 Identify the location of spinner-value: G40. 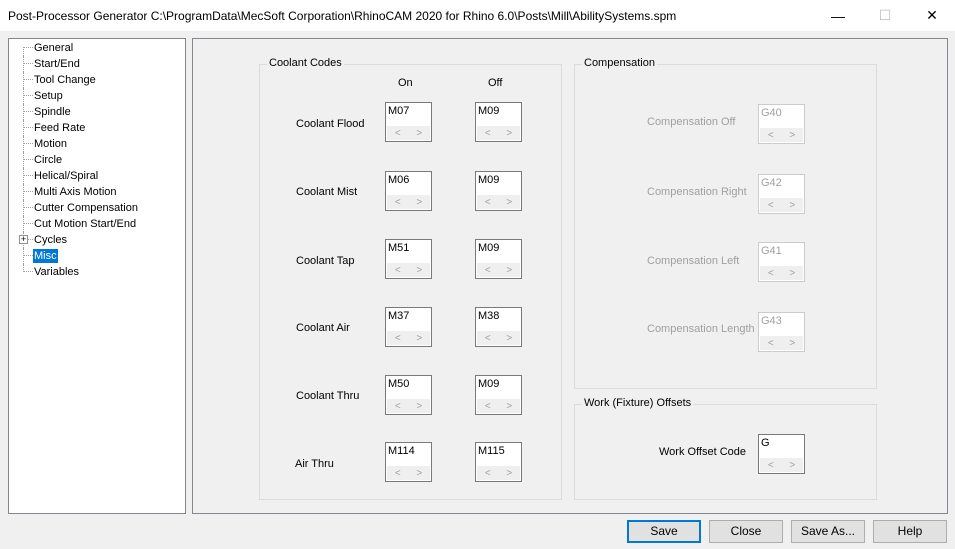
(771, 113).